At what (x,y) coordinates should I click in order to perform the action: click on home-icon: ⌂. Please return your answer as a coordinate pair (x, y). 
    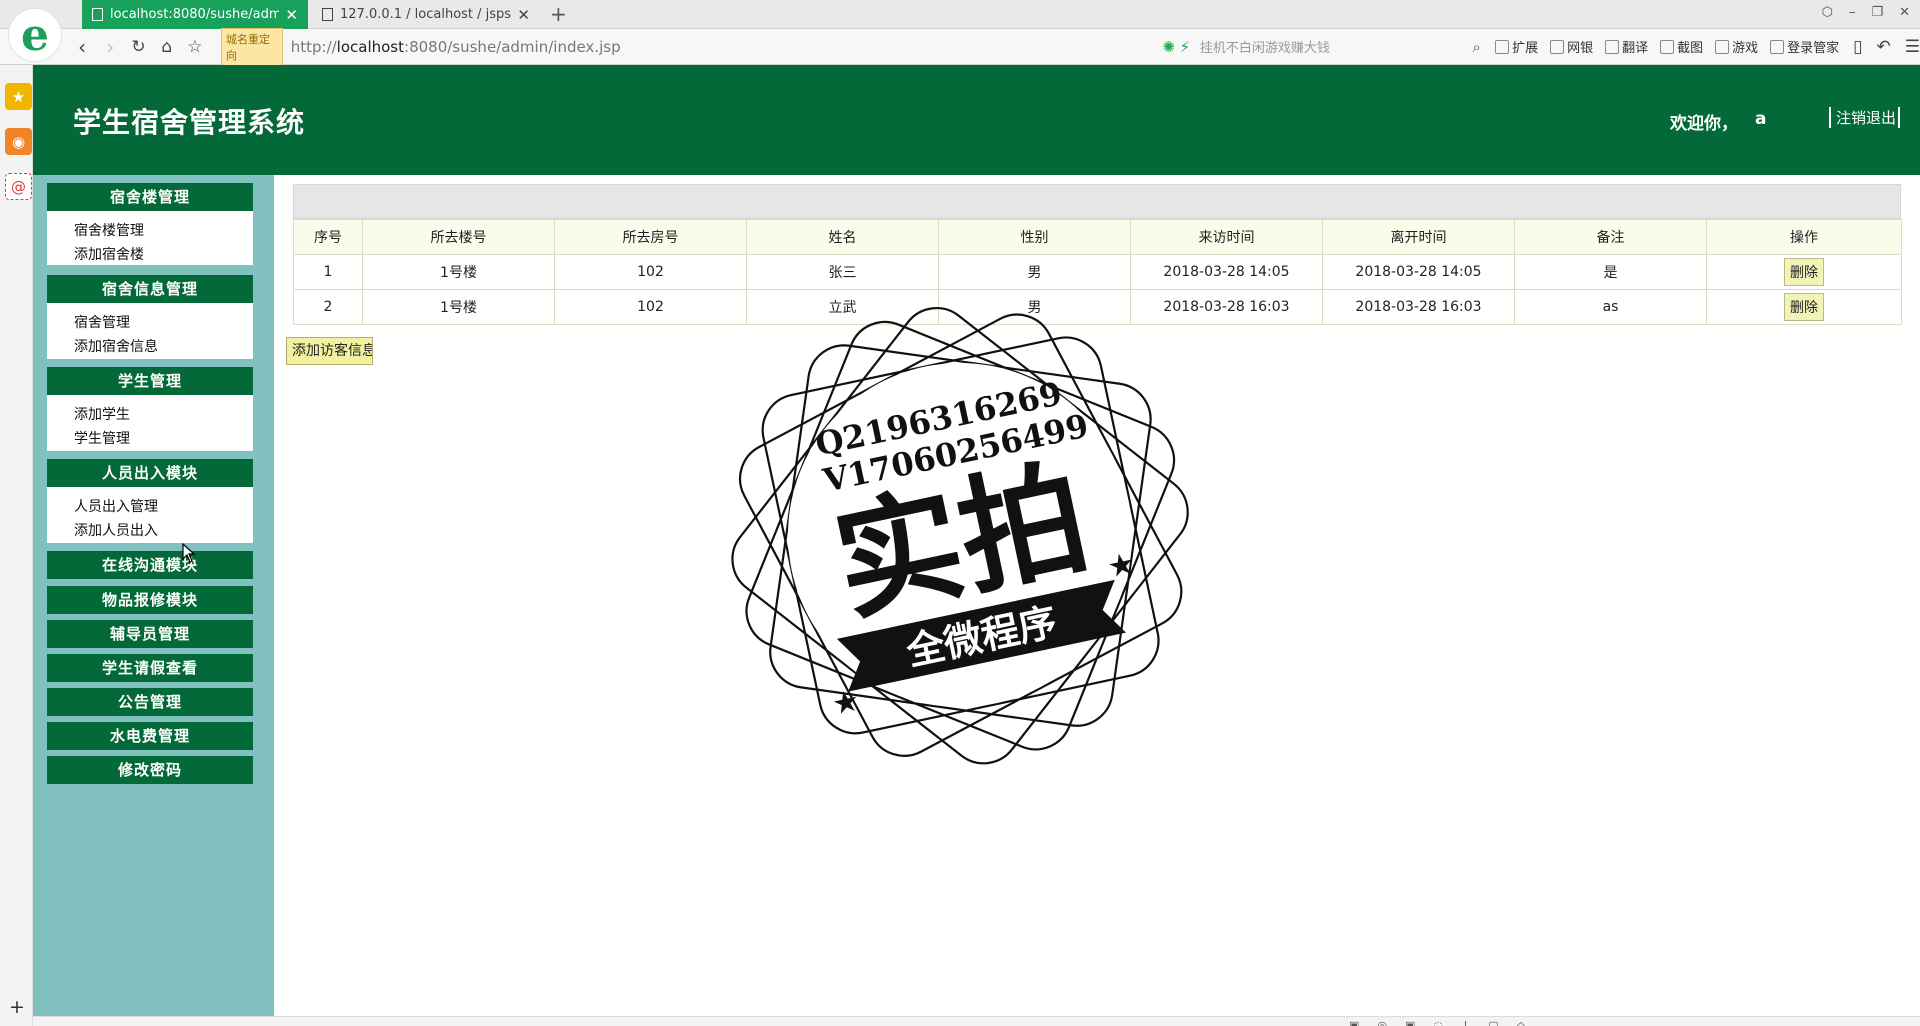
    Looking at the image, I should click on (167, 47).